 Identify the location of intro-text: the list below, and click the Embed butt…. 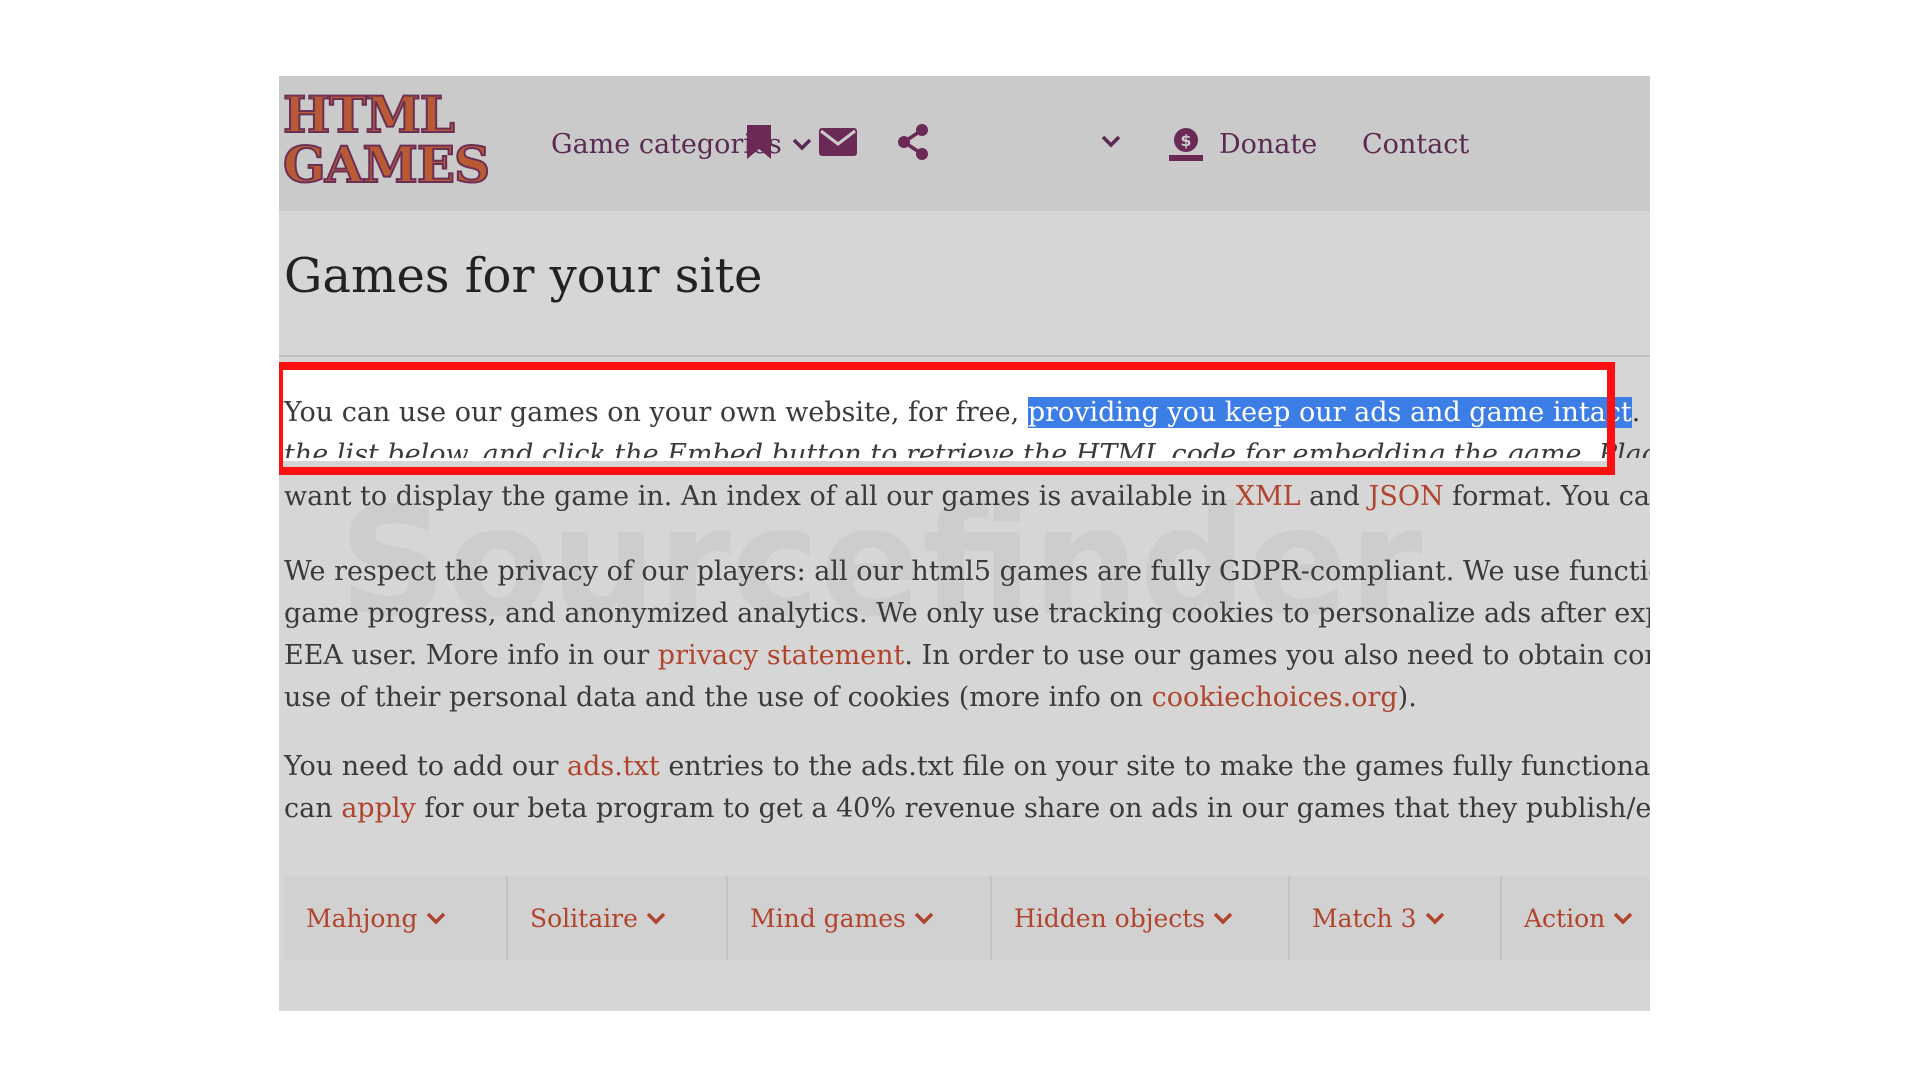
(967, 448).